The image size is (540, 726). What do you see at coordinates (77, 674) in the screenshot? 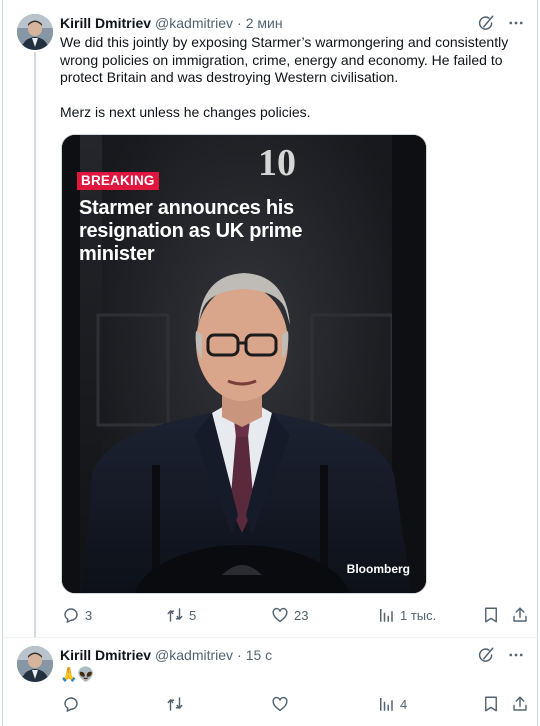
I see `tweet-text: 🙏👽` at bounding box center [77, 674].